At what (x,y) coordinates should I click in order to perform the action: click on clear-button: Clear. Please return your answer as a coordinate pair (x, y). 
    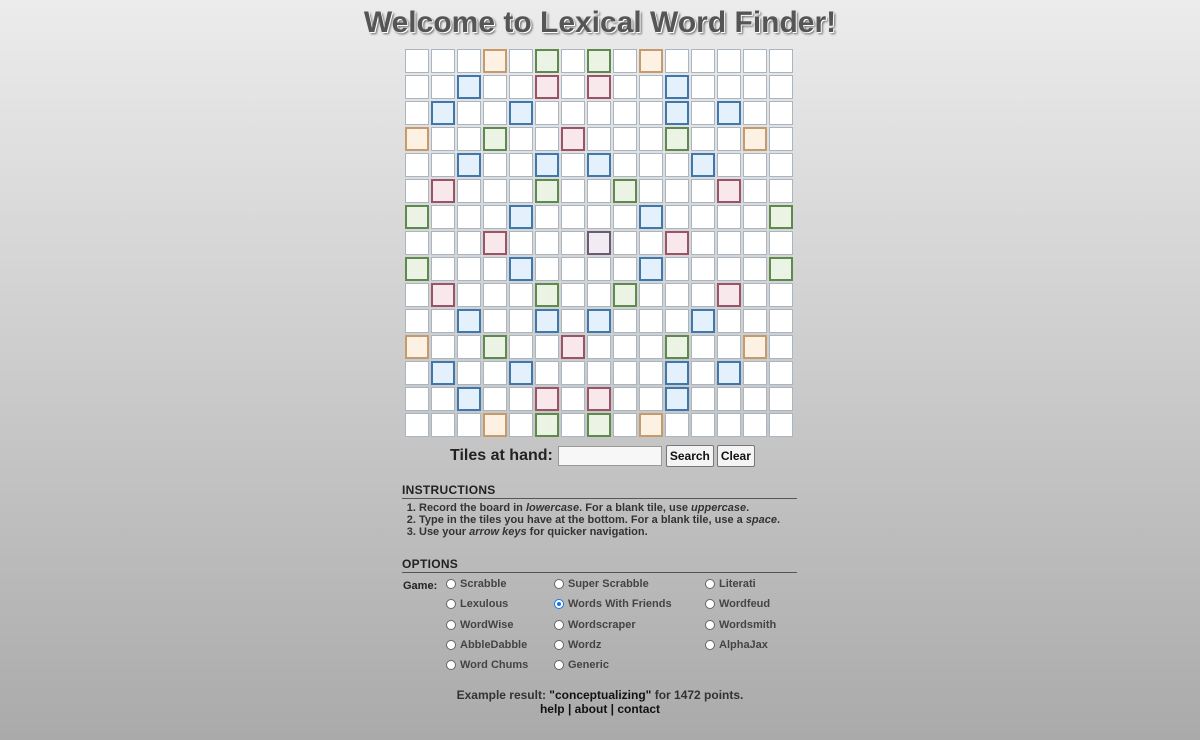
    Looking at the image, I should click on (735, 456).